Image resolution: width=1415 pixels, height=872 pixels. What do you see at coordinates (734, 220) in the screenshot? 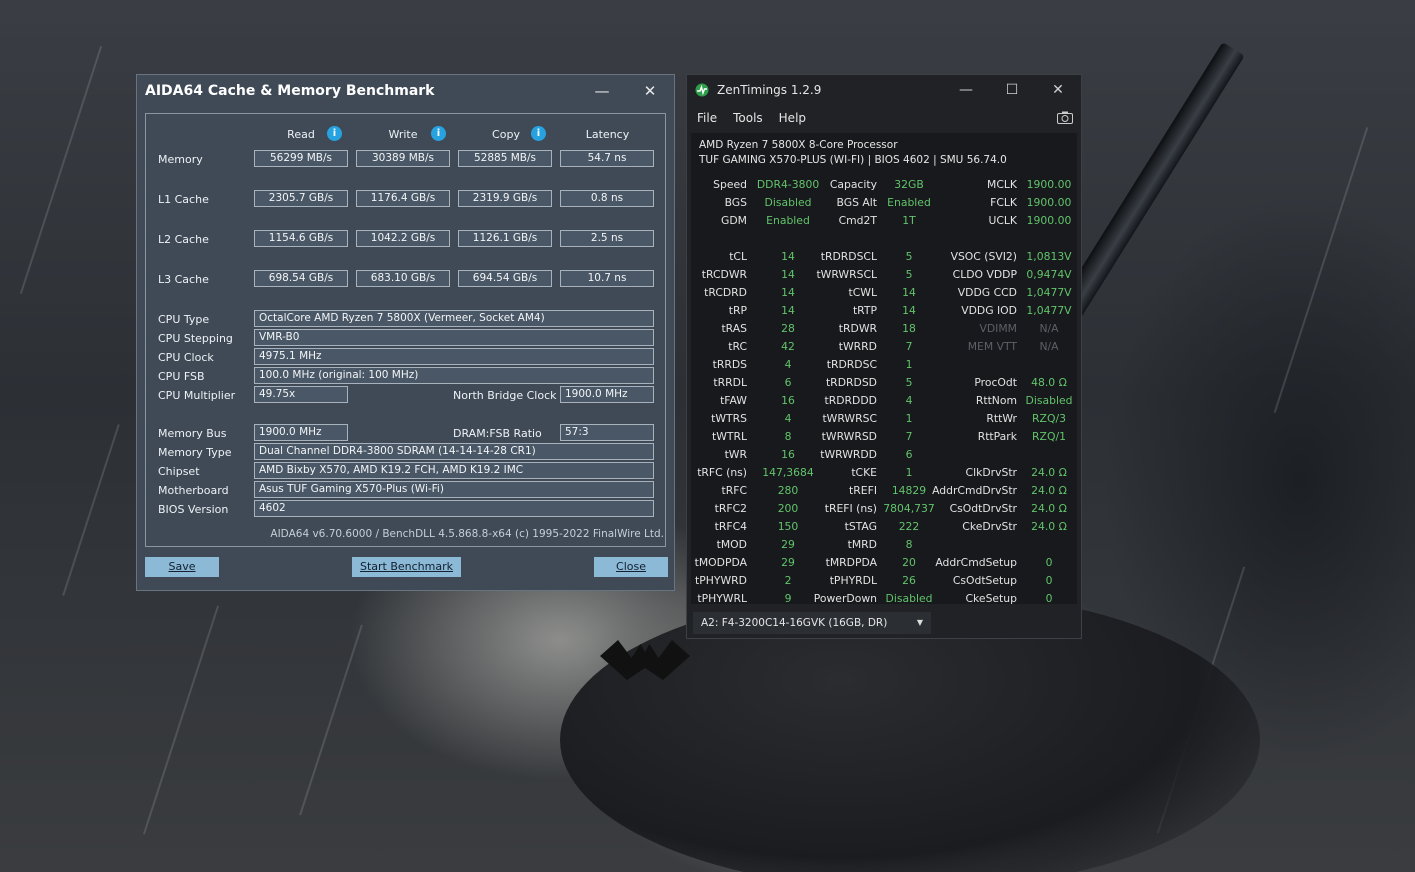
I see `timing-label-gdm: GDM` at bounding box center [734, 220].